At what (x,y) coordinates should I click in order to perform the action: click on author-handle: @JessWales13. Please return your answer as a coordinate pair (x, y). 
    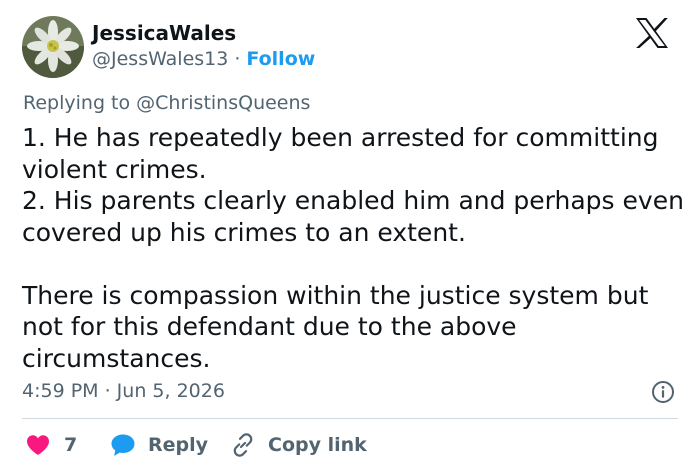
    Looking at the image, I should click on (160, 59).